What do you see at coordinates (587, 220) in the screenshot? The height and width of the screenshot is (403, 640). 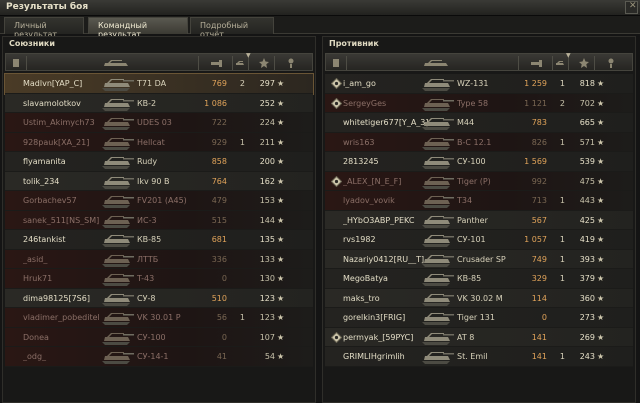 I see `xp-value: 425` at bounding box center [587, 220].